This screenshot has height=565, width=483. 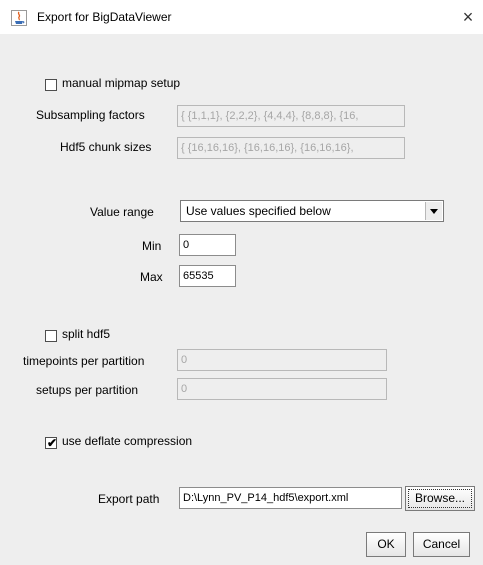 What do you see at coordinates (241, 17) in the screenshot?
I see `title-bar: Export for BigDataViewer ×` at bounding box center [241, 17].